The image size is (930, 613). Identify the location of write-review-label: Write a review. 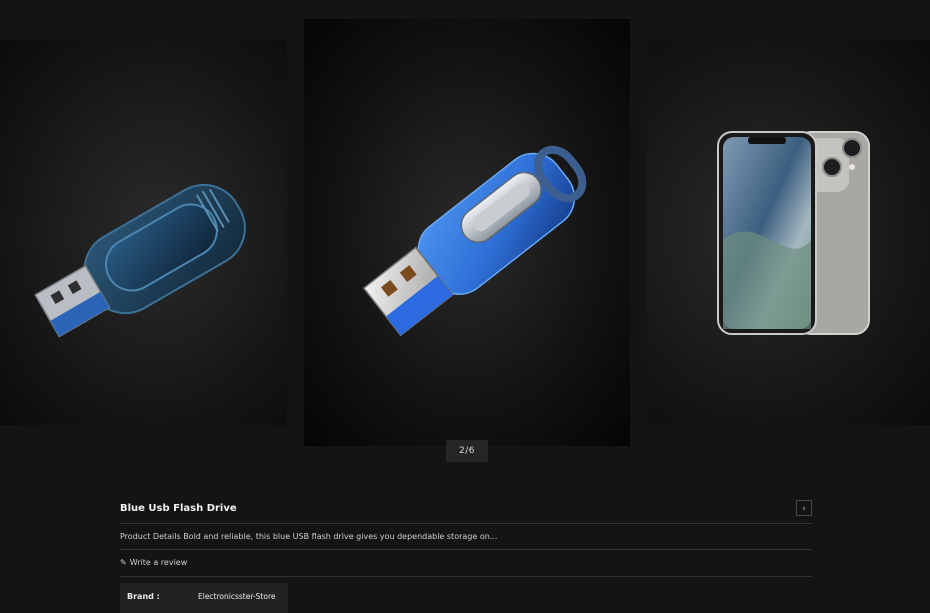
(158, 562).